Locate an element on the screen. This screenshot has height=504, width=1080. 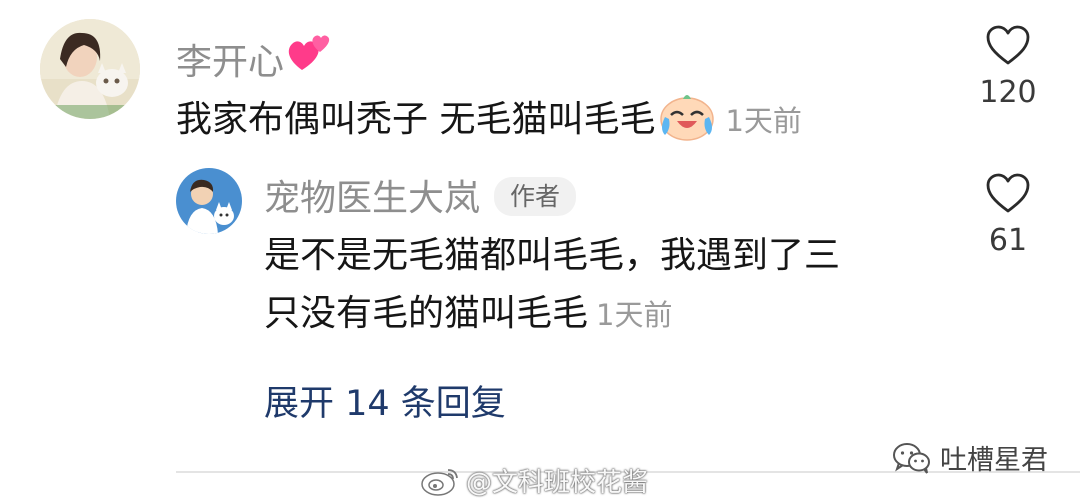
comment-2-username: 宠物医生大岚 作者 is located at coordinates (420, 198).